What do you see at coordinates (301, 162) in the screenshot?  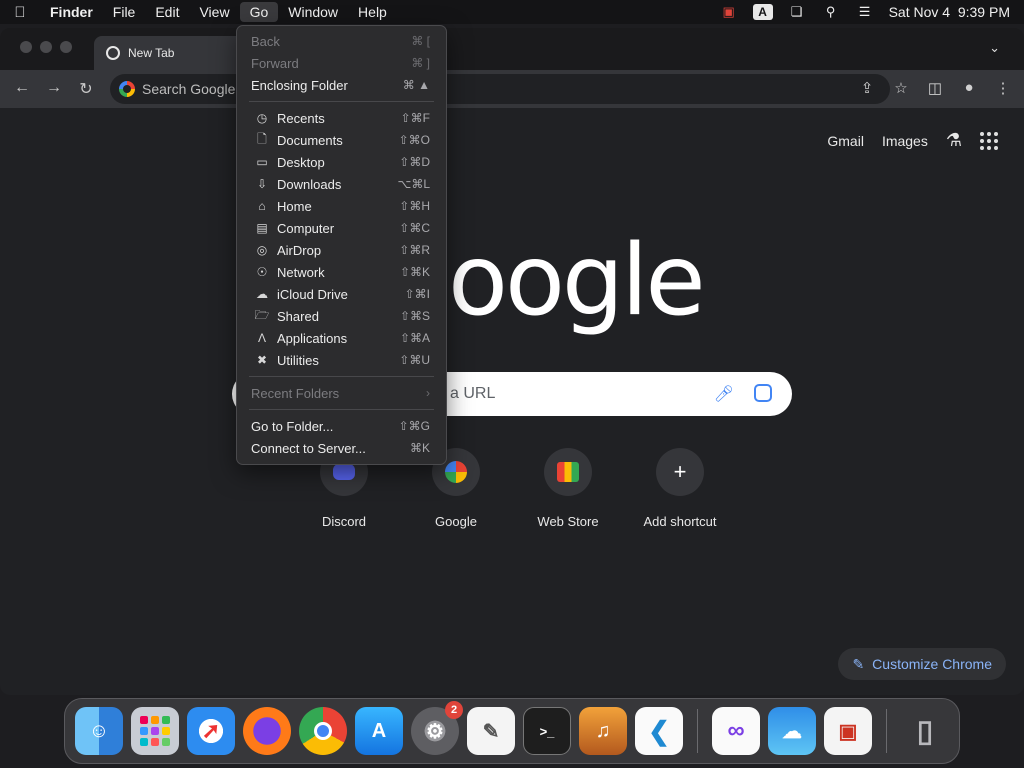 I see `menu-item-label: Desktop` at bounding box center [301, 162].